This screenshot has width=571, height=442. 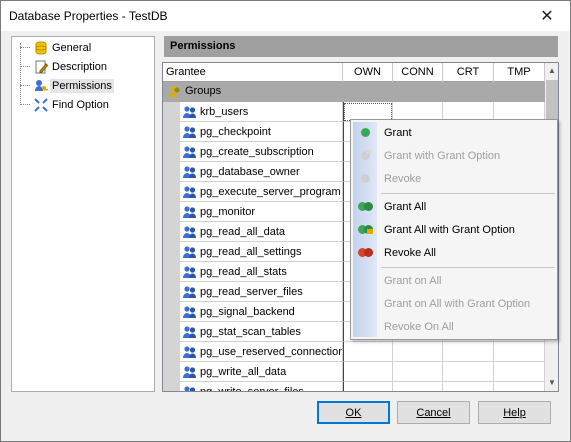 What do you see at coordinates (365, 230) in the screenshot?
I see `grant-all-option-icon` at bounding box center [365, 230].